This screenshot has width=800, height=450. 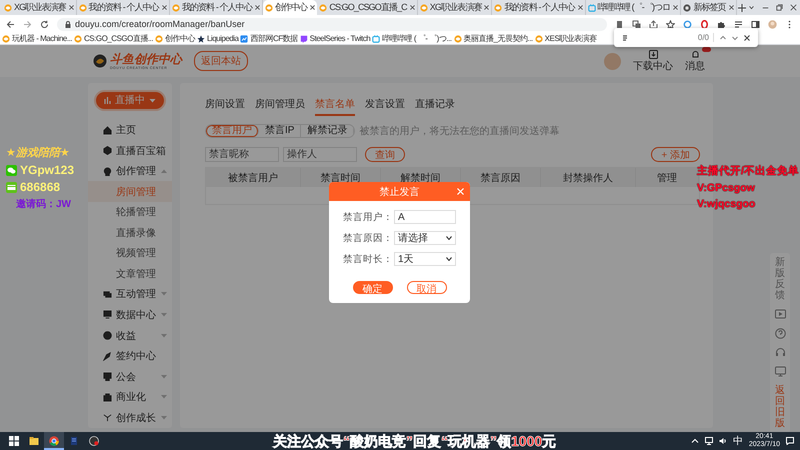 What do you see at coordinates (780, 371) in the screenshot?
I see `monitor-icon` at bounding box center [780, 371].